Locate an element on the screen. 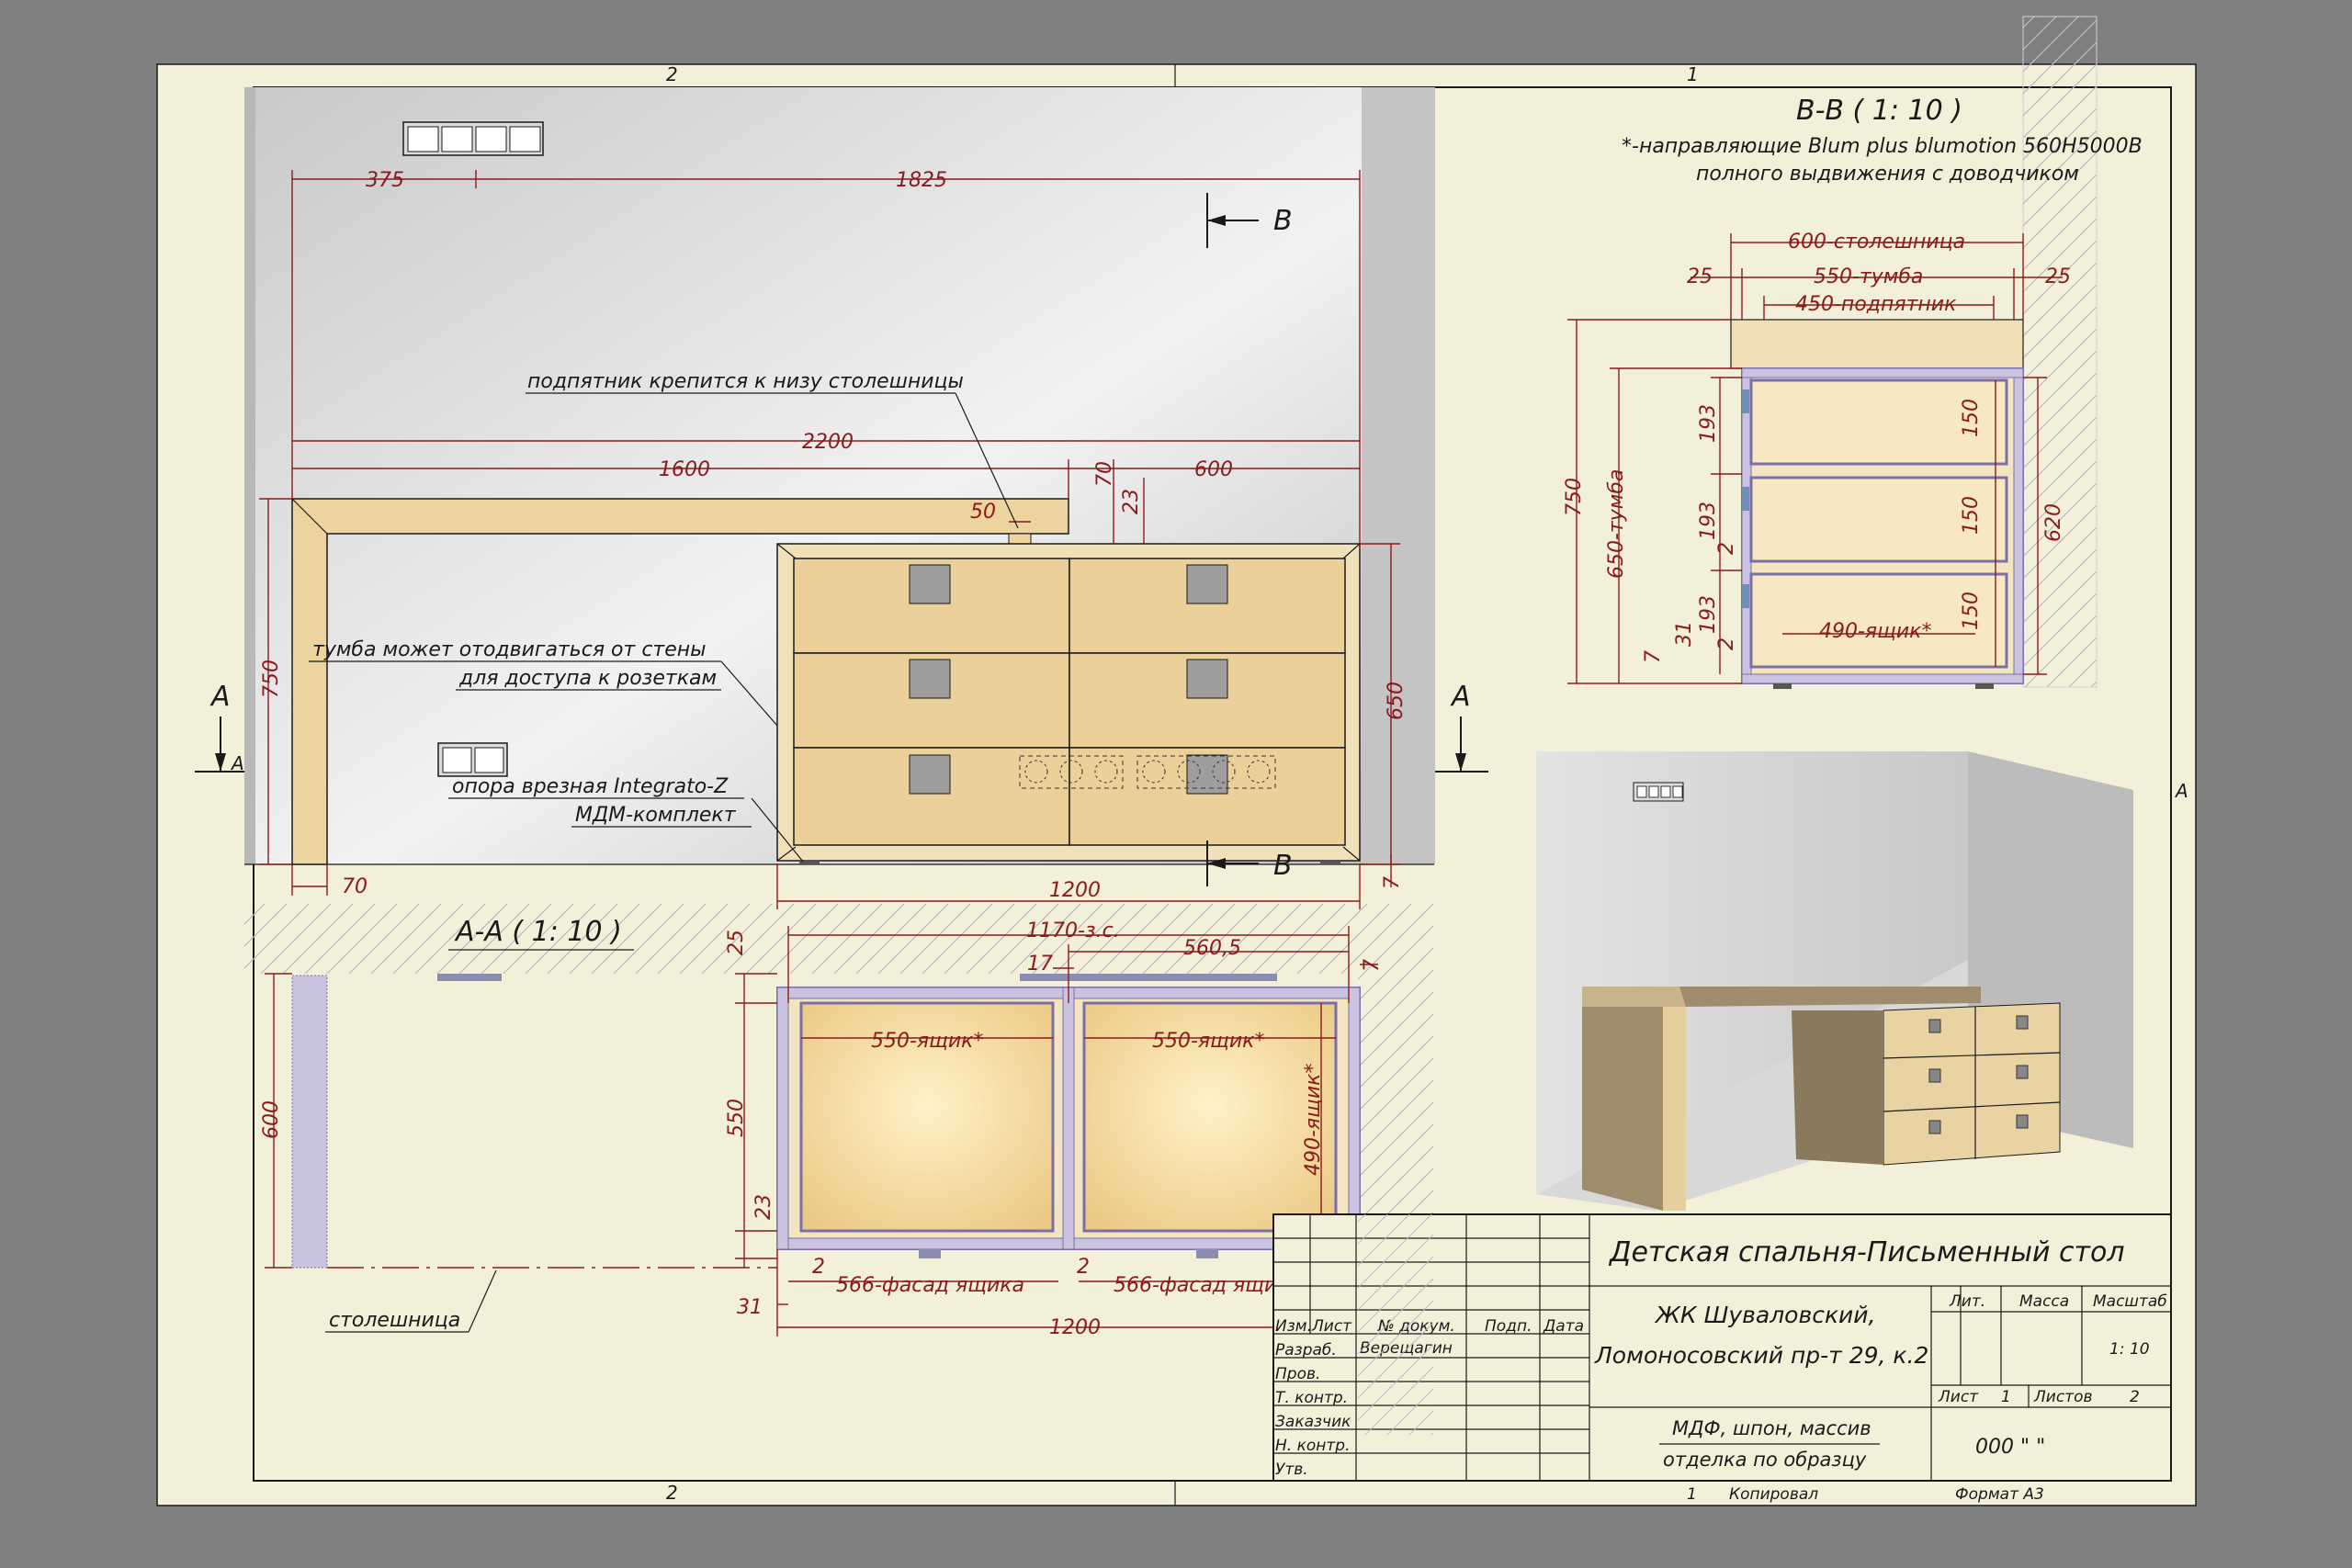 This screenshot has width=2352, height=1568. row-tcontrol: Т. контр. is located at coordinates (1311, 1398).